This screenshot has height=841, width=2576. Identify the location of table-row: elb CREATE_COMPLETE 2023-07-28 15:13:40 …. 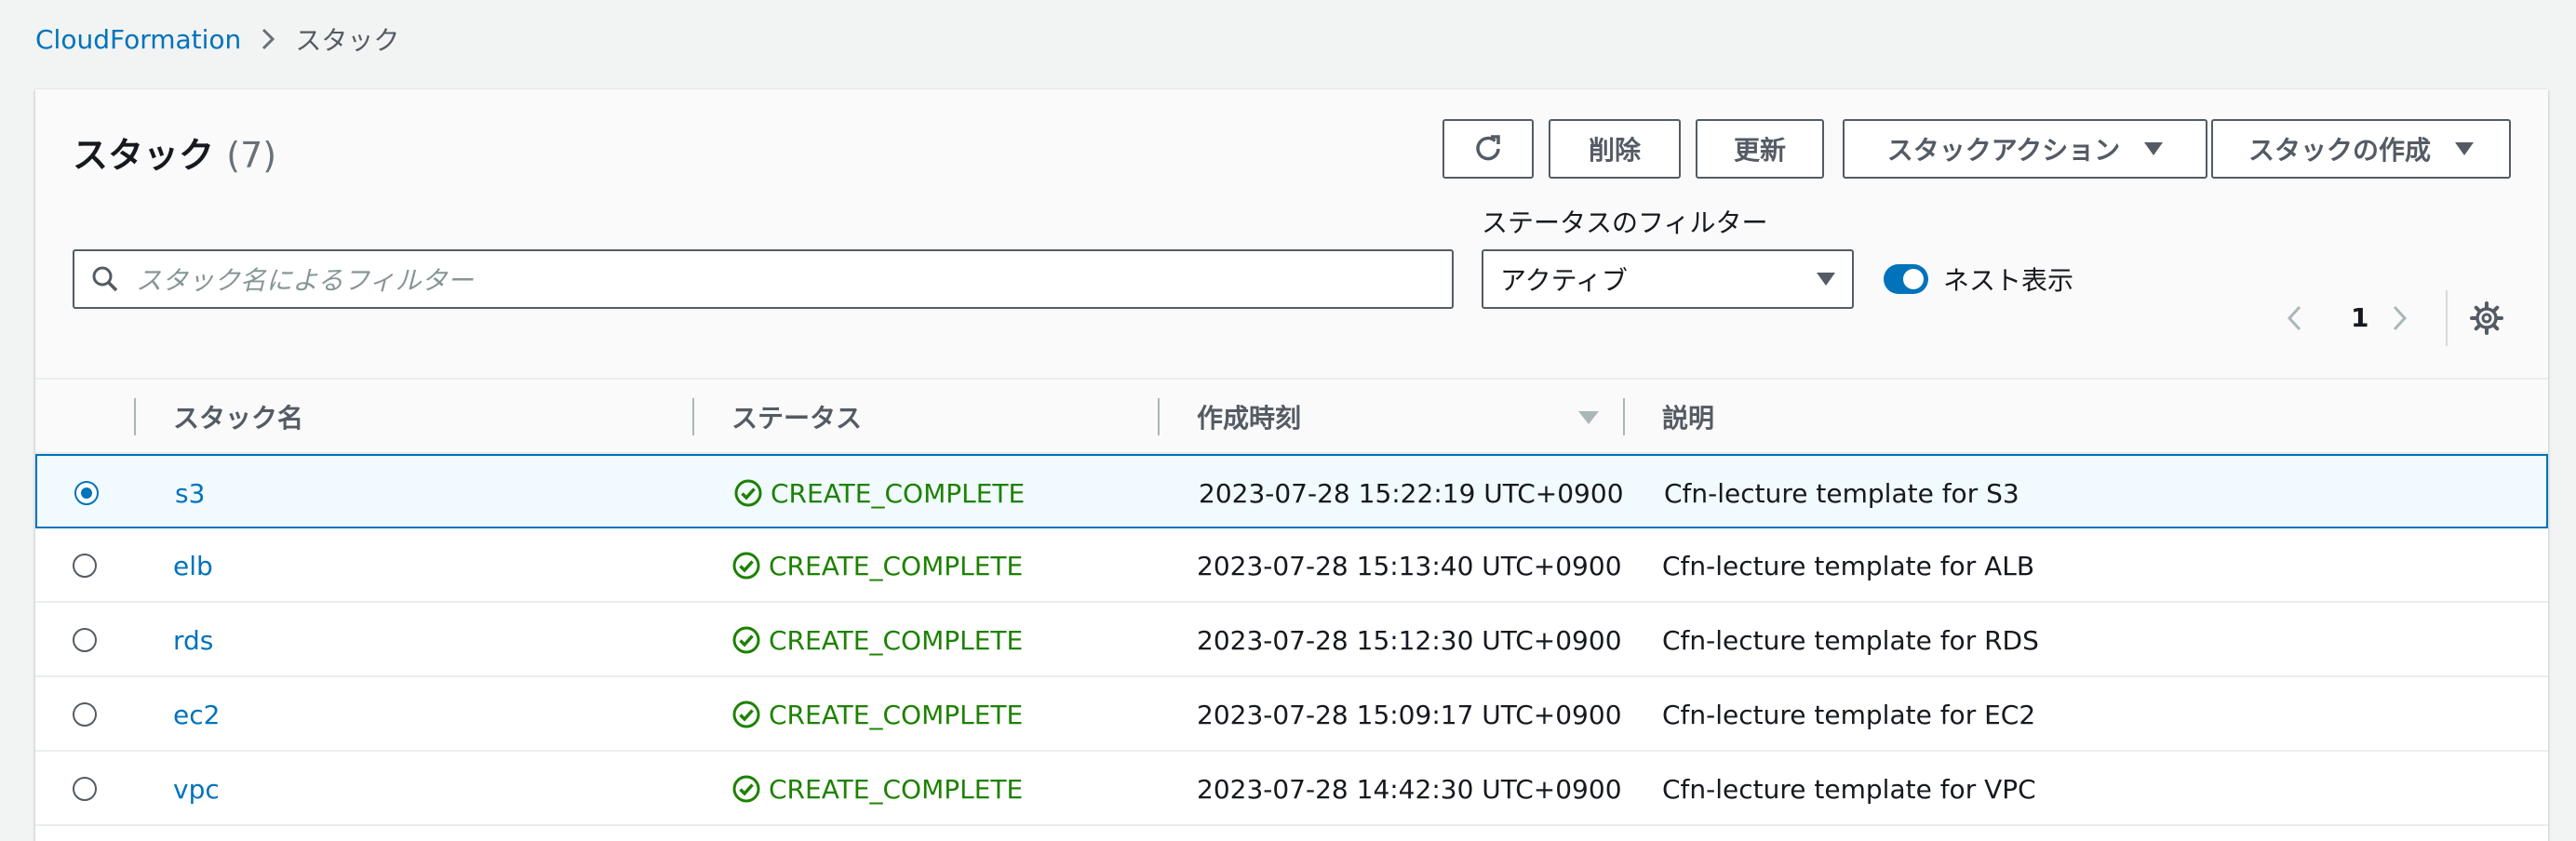
(1291, 565).